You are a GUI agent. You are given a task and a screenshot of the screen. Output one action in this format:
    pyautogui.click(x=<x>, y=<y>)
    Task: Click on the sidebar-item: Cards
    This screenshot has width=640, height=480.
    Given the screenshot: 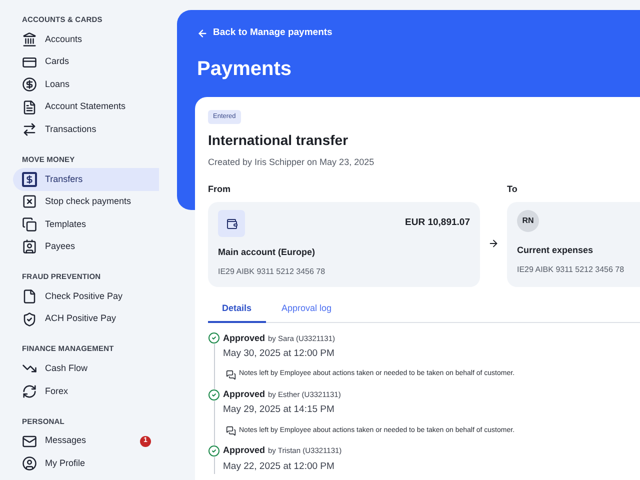 What is the action you would take?
    pyautogui.click(x=86, y=62)
    